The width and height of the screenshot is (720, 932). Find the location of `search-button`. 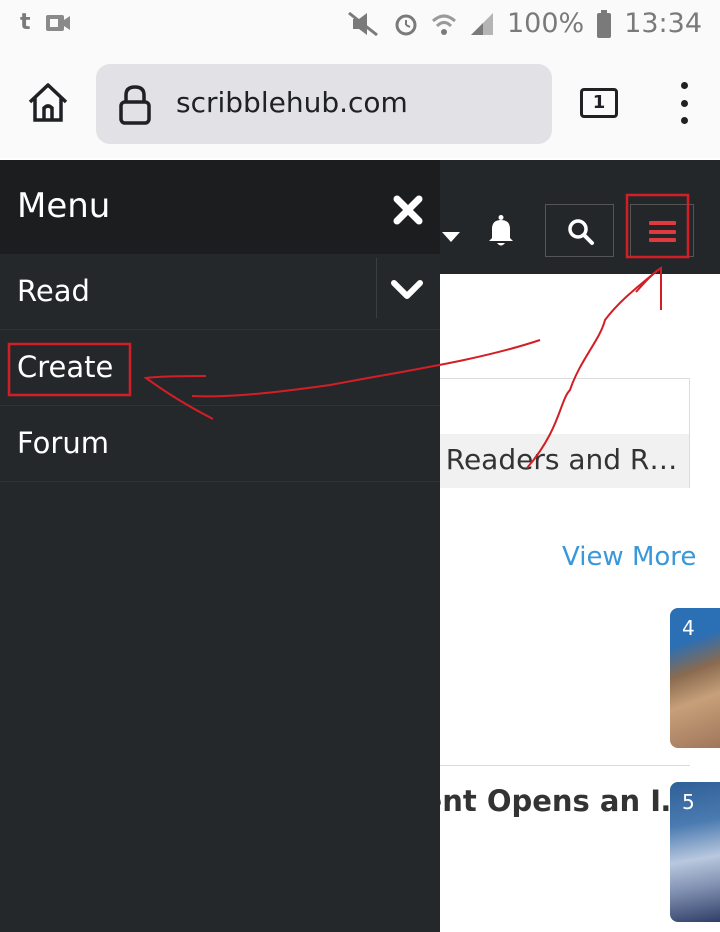

search-button is located at coordinates (579, 230).